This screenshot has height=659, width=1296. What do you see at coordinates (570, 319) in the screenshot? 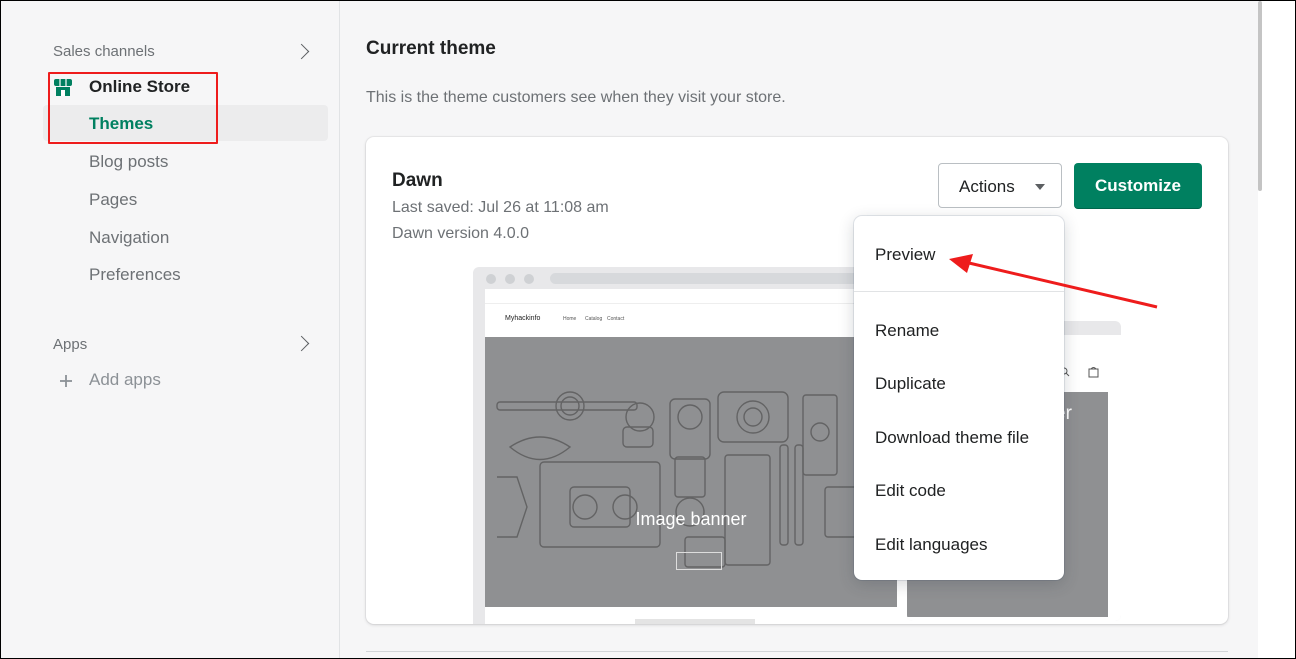
I see `preview-nav-home: Home` at bounding box center [570, 319].